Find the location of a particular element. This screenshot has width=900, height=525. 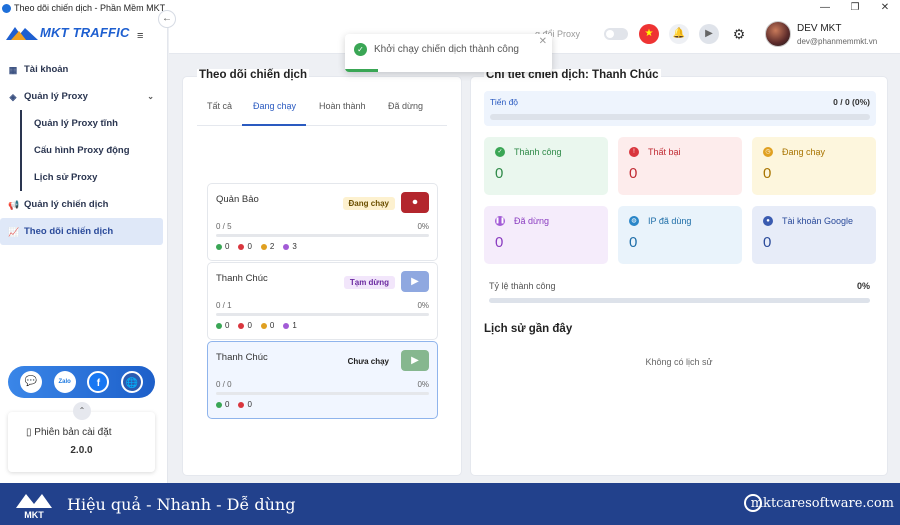

sidebar-item-label: Tài khoản is located at coordinates (46, 69).